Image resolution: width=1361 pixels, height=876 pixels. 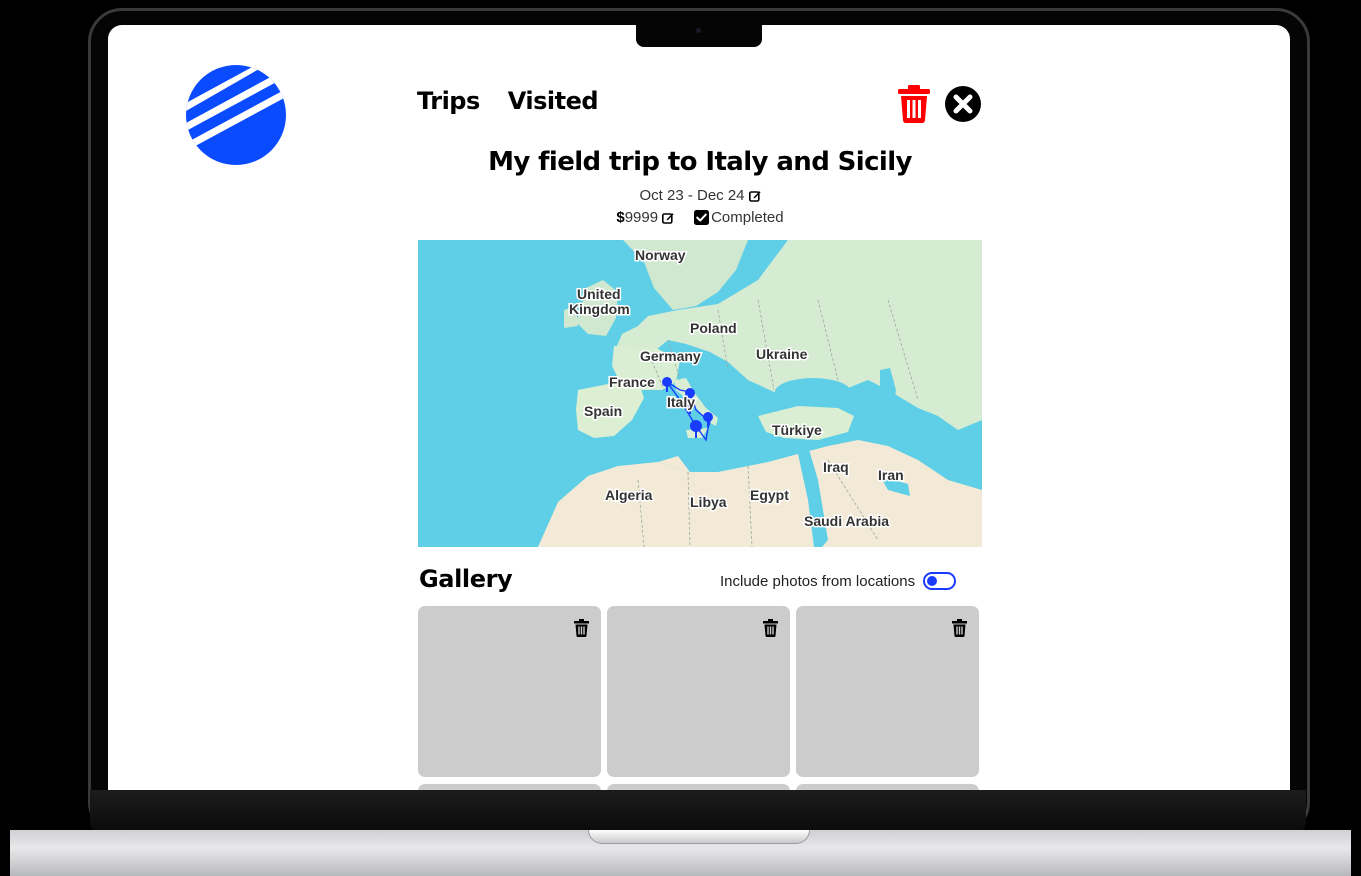 I want to click on checkbox-checked-icon, so click(x=702, y=217).